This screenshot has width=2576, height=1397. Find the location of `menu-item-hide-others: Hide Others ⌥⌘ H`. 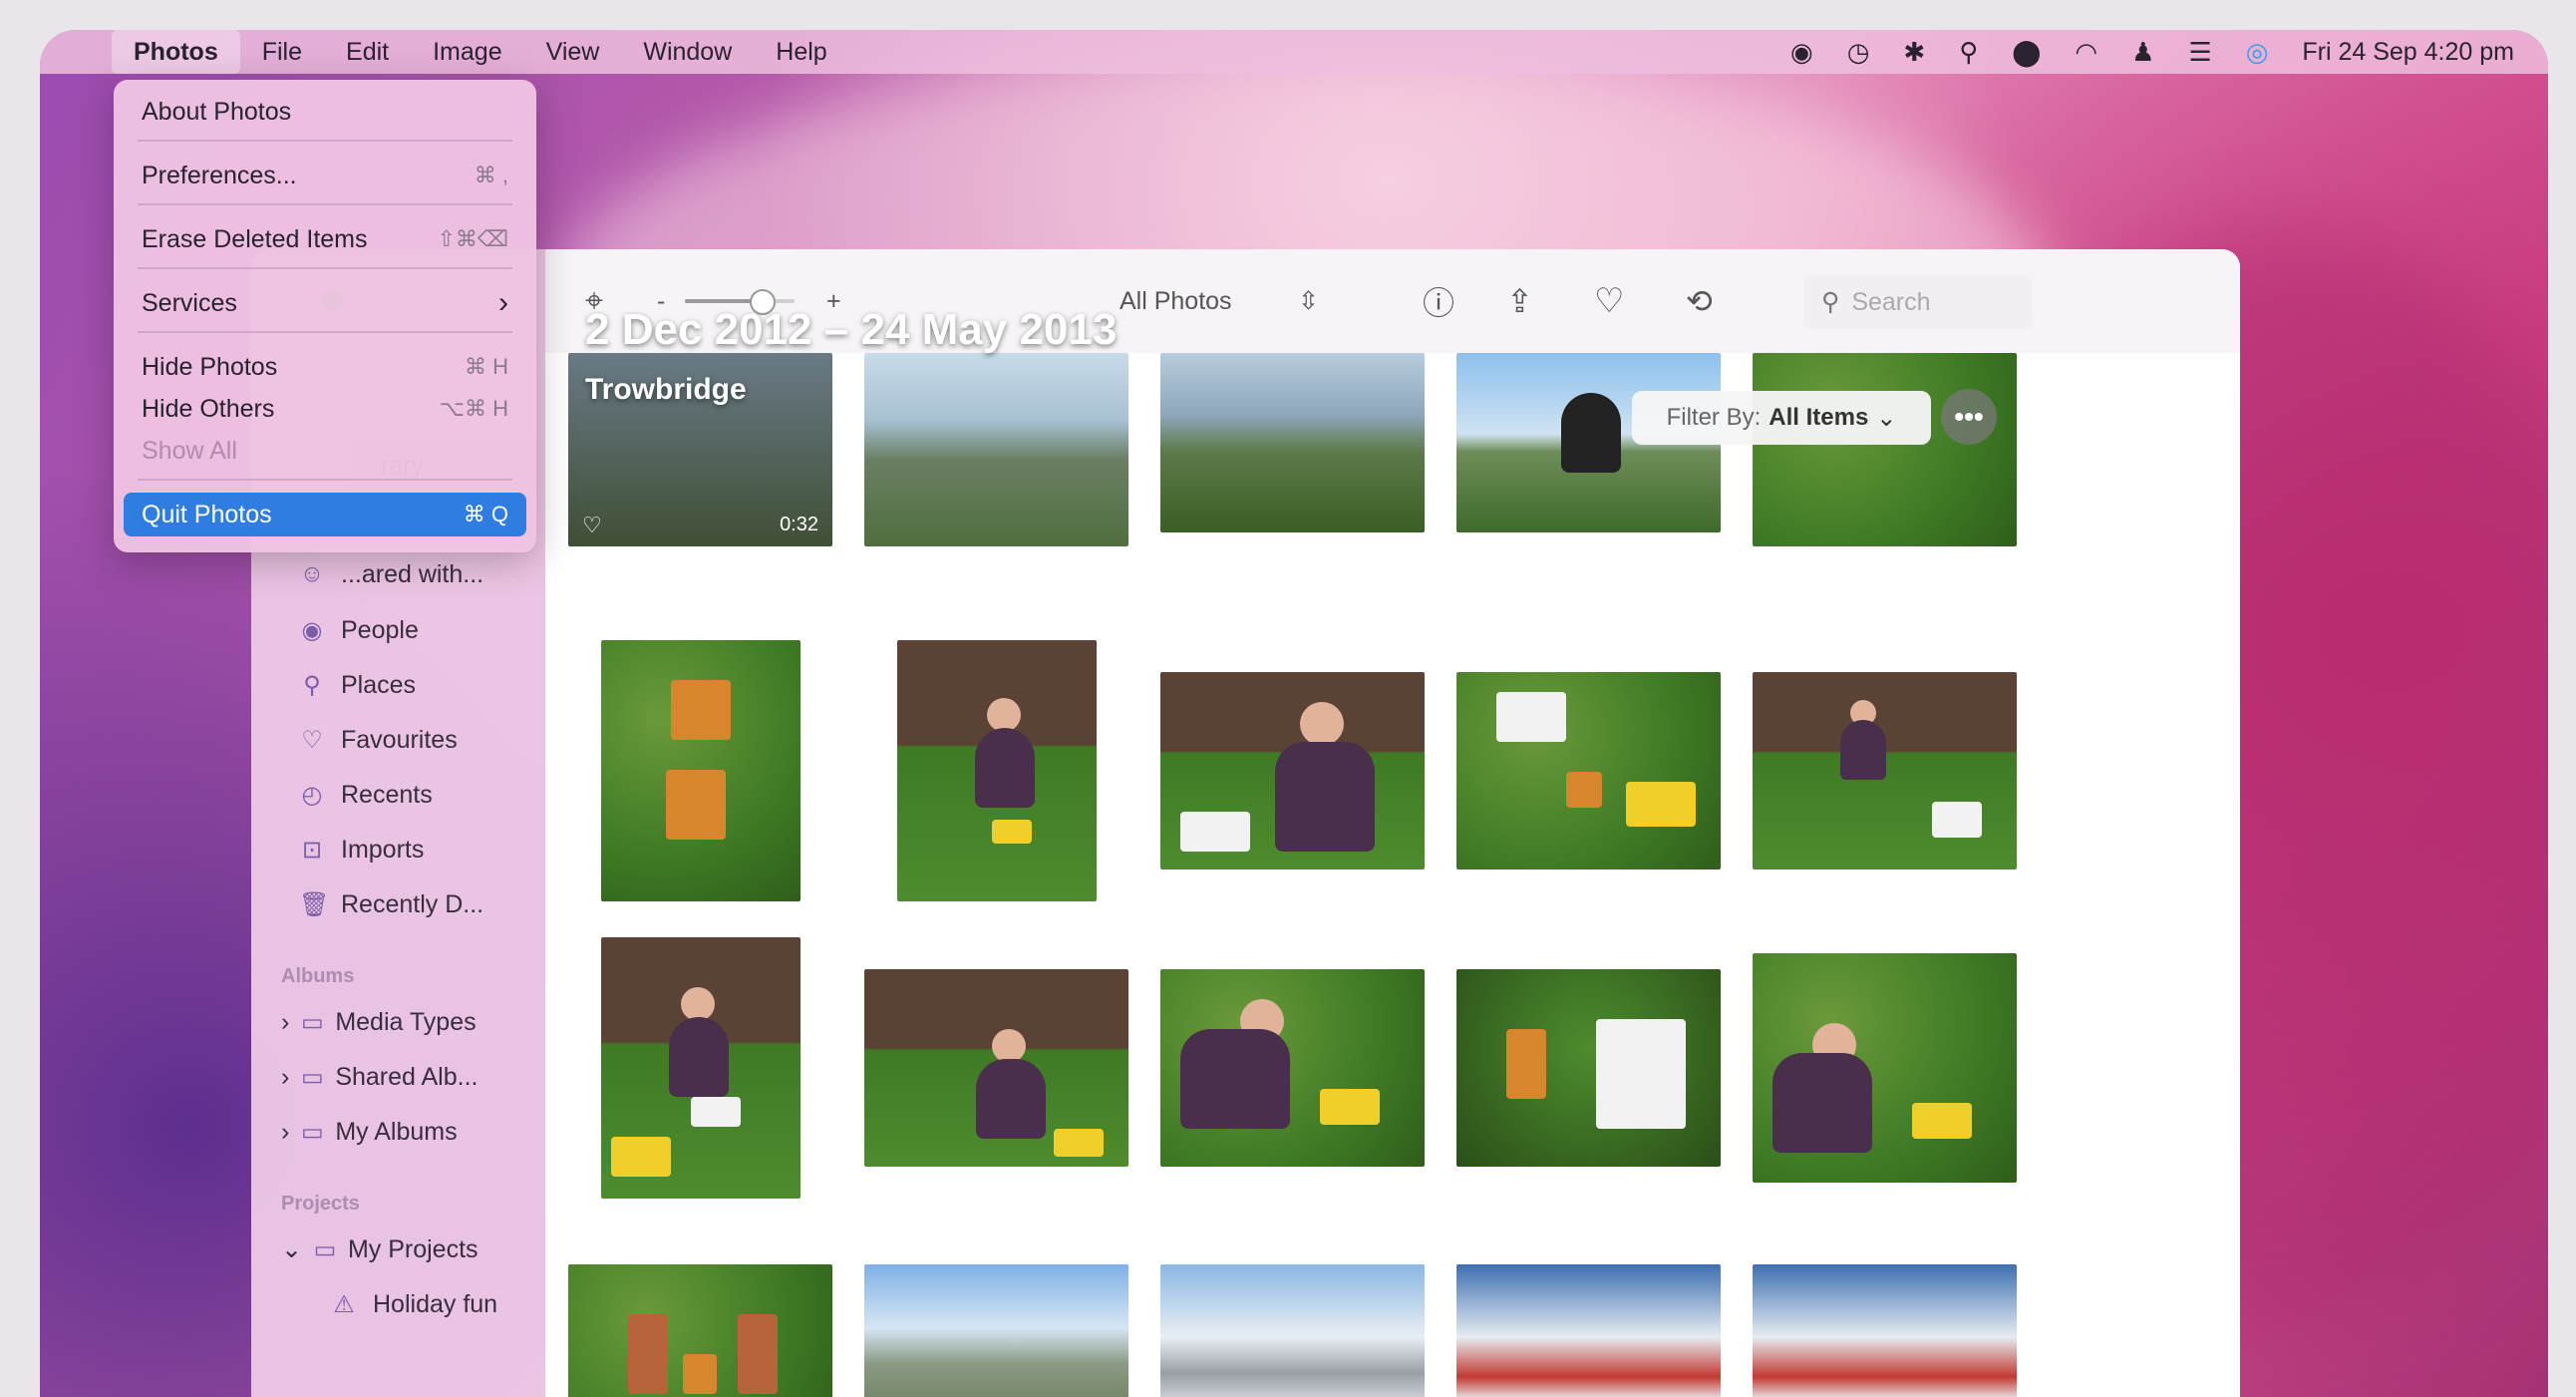

menu-item-hide-others: Hide Others ⌥⌘ H is located at coordinates (325, 409).